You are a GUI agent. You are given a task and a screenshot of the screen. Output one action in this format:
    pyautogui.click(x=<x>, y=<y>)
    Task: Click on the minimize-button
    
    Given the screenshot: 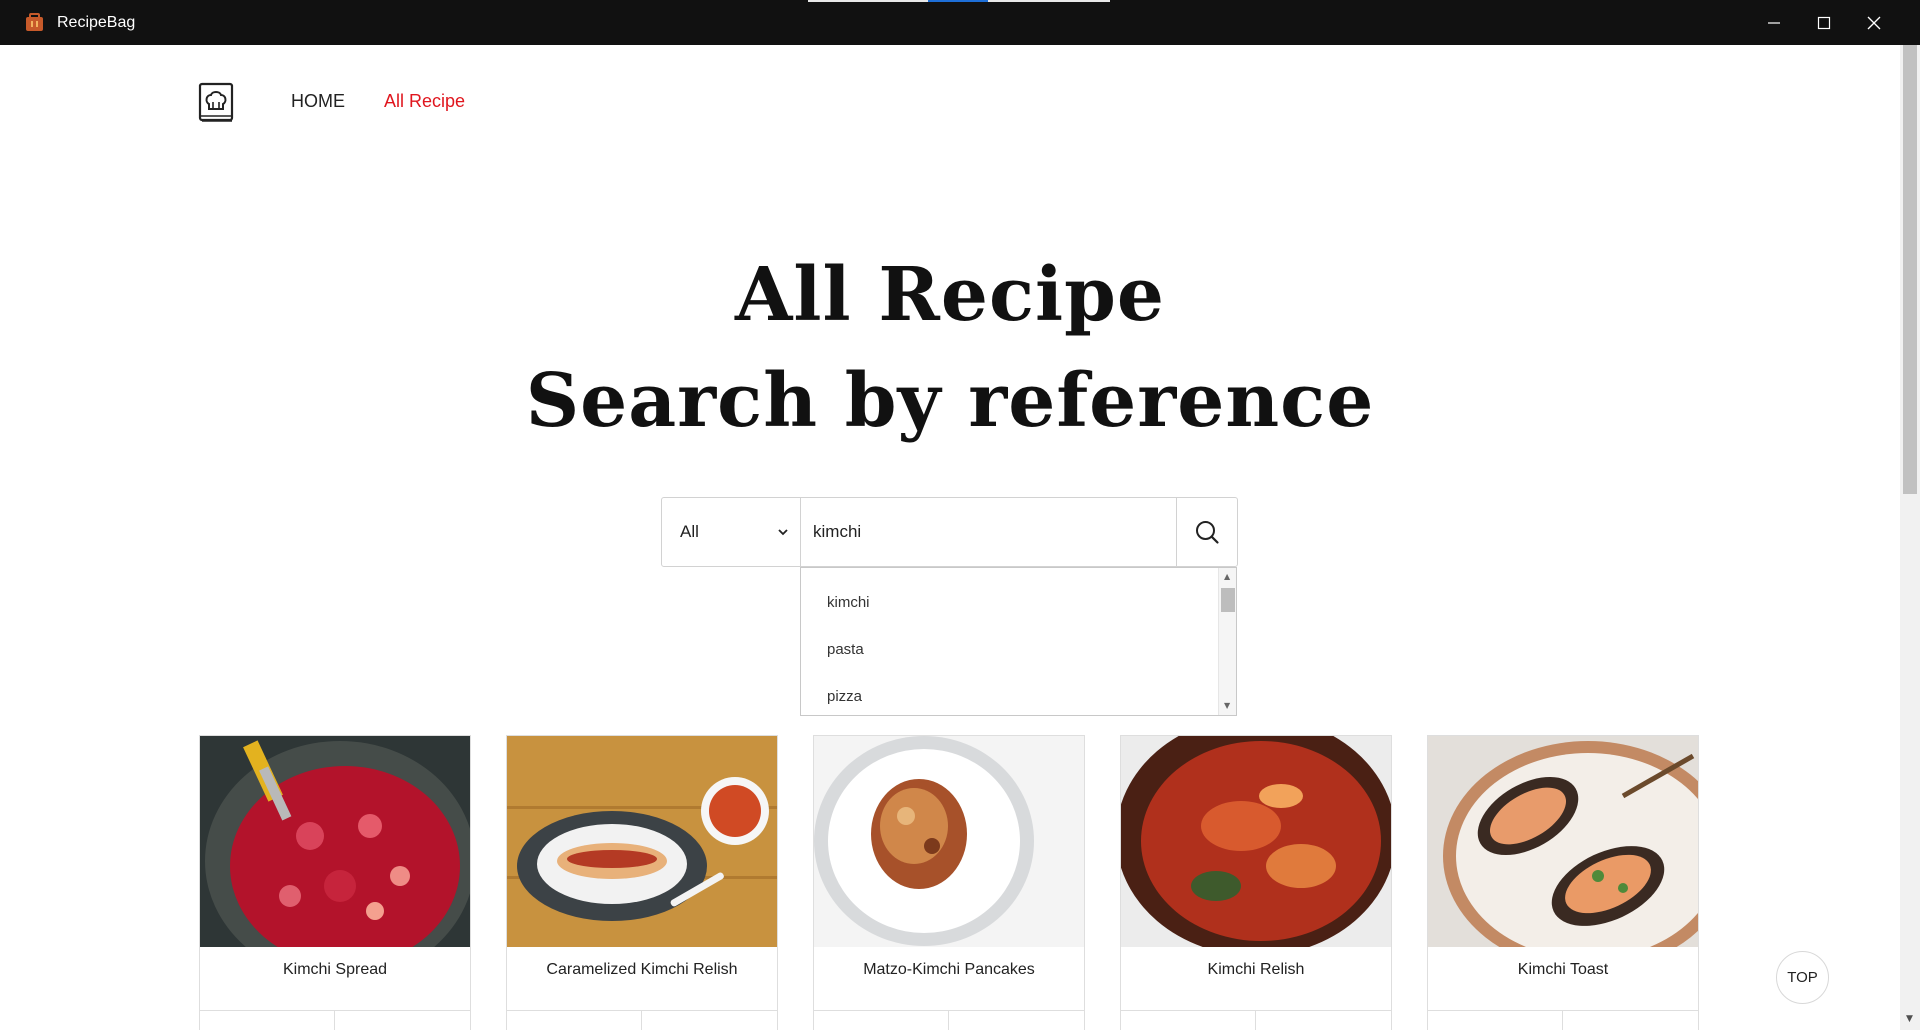 What is the action you would take?
    pyautogui.click(x=1774, y=22)
    